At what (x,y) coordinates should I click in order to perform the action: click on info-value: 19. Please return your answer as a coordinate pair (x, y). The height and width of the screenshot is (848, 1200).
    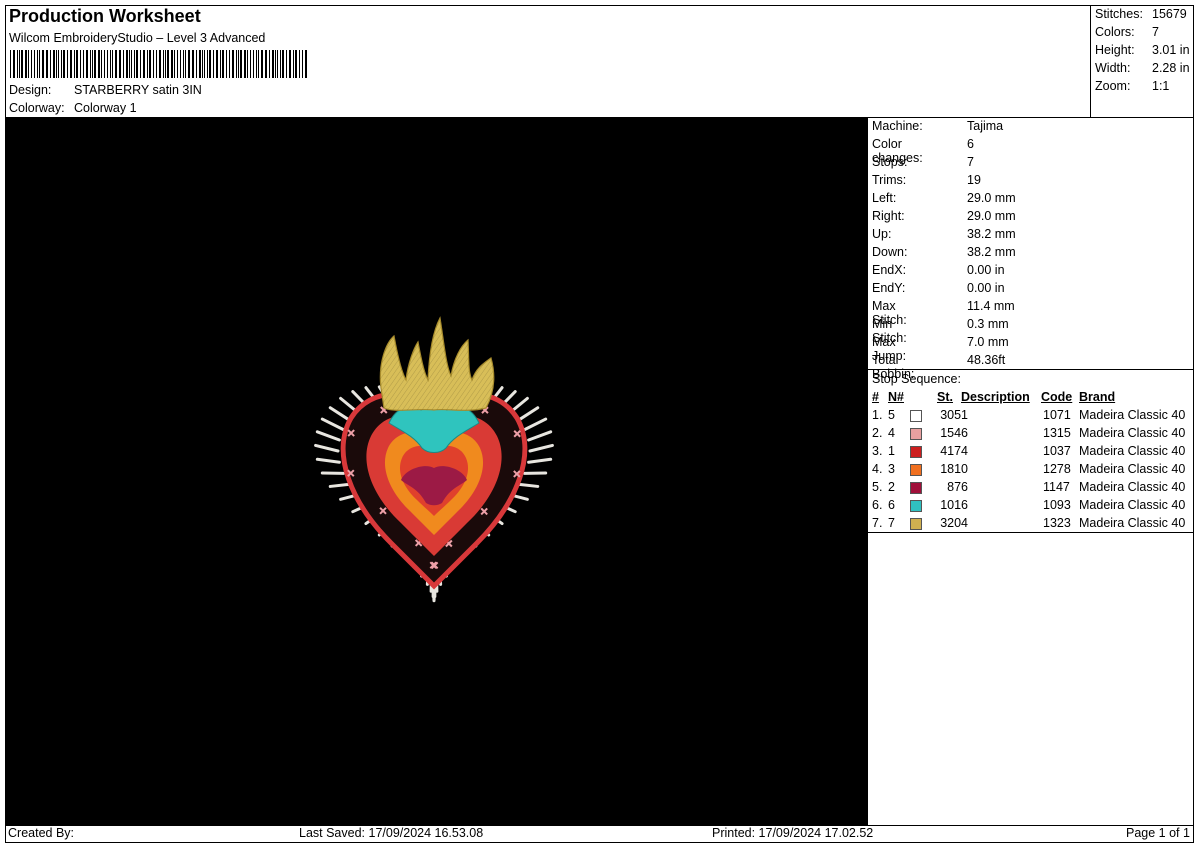
    Looking at the image, I should click on (974, 180).